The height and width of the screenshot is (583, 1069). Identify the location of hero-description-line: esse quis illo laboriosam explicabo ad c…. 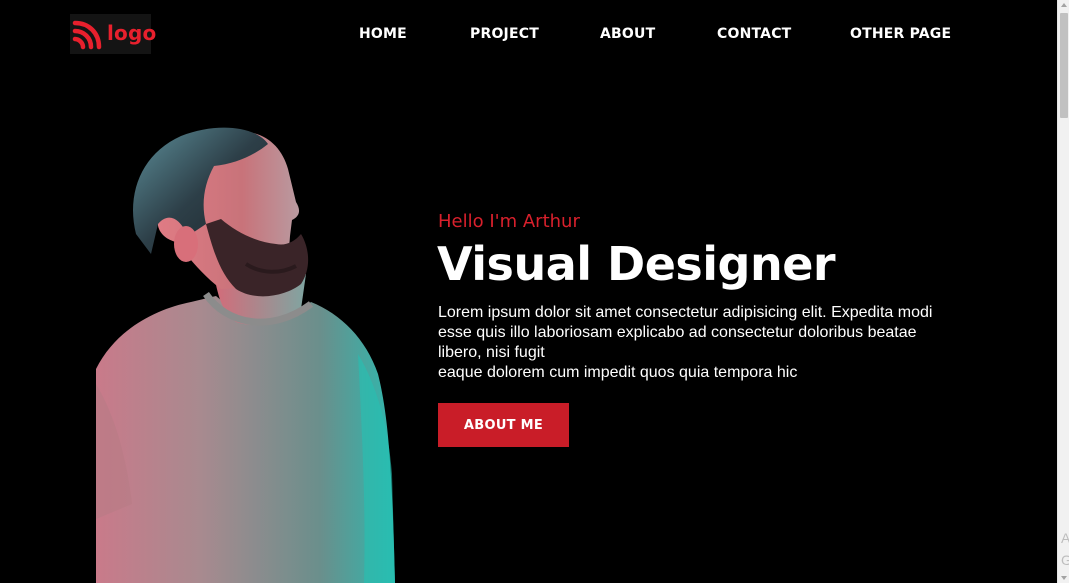
(677, 332).